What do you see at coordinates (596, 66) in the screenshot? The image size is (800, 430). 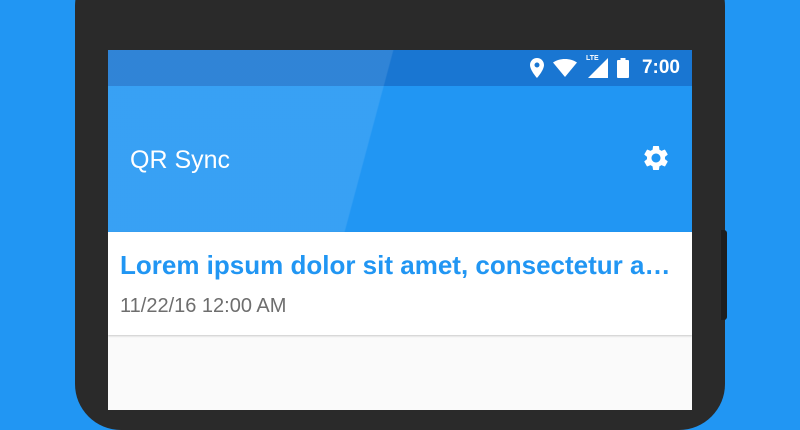 I see `lte-signal-icon: LTE` at bounding box center [596, 66].